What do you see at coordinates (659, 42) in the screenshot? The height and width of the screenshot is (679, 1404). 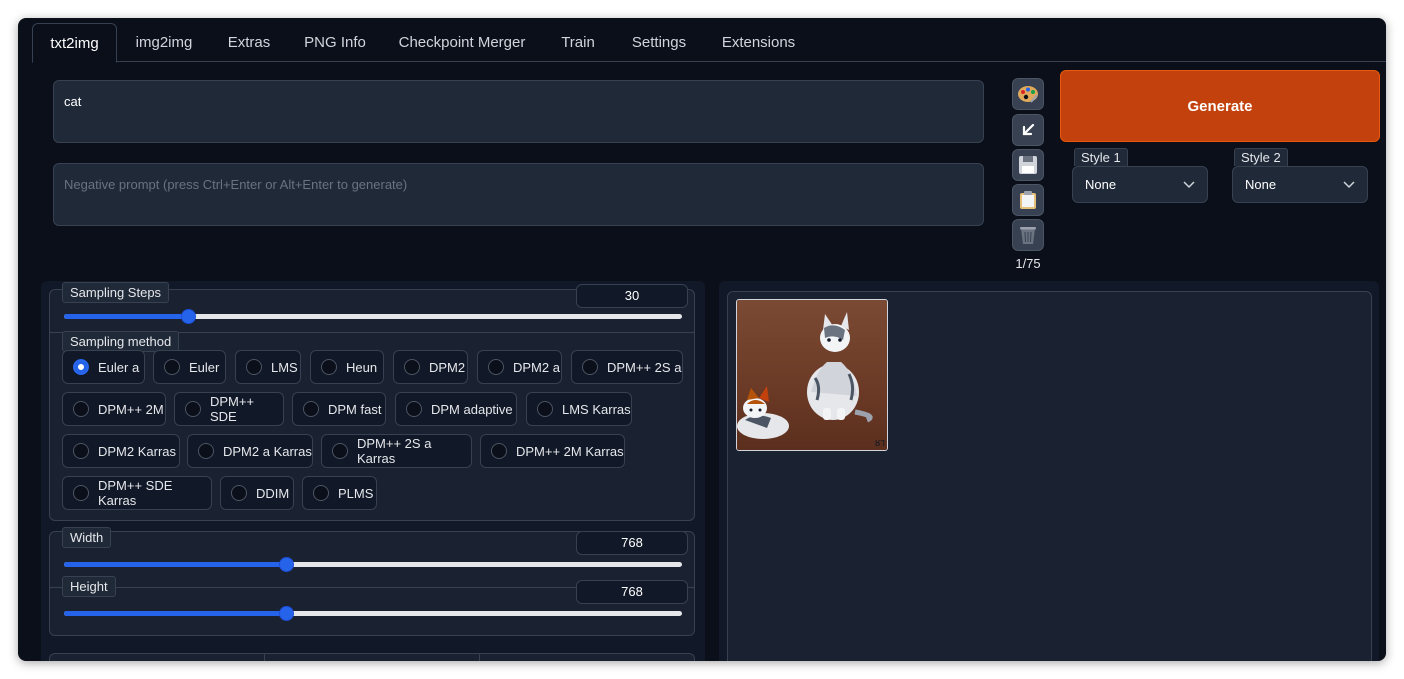 I see `tab-settings: Settings` at bounding box center [659, 42].